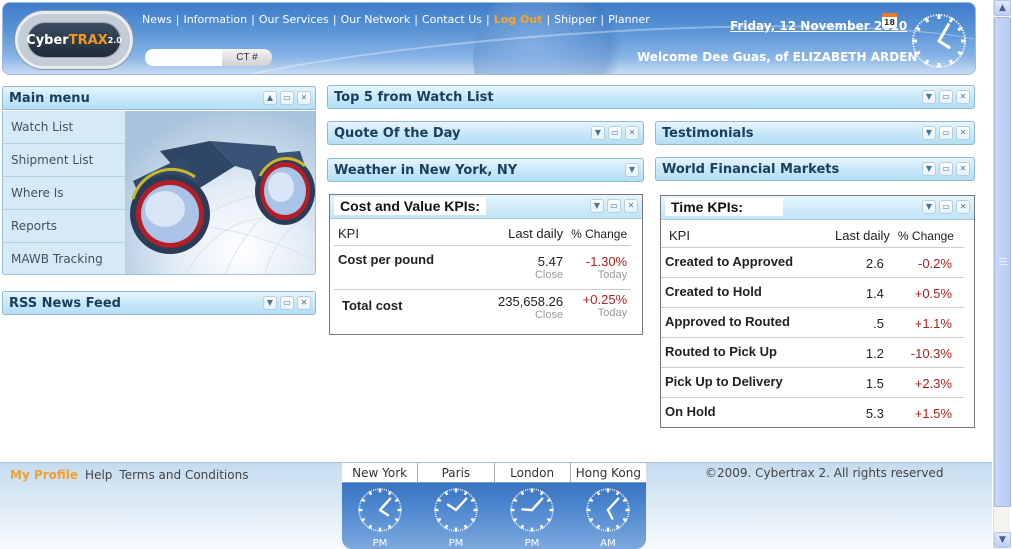 This screenshot has width=1012, height=549. Describe the element at coordinates (818, 26) in the screenshot. I see `current-date: Friday, 12 November 2010` at that location.